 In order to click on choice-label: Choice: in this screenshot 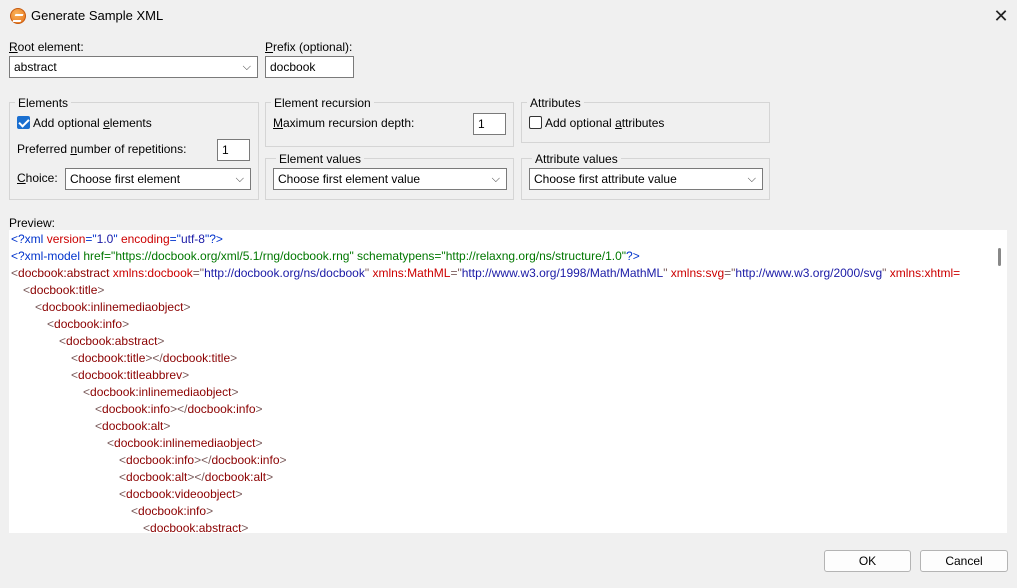, I will do `click(37, 178)`.